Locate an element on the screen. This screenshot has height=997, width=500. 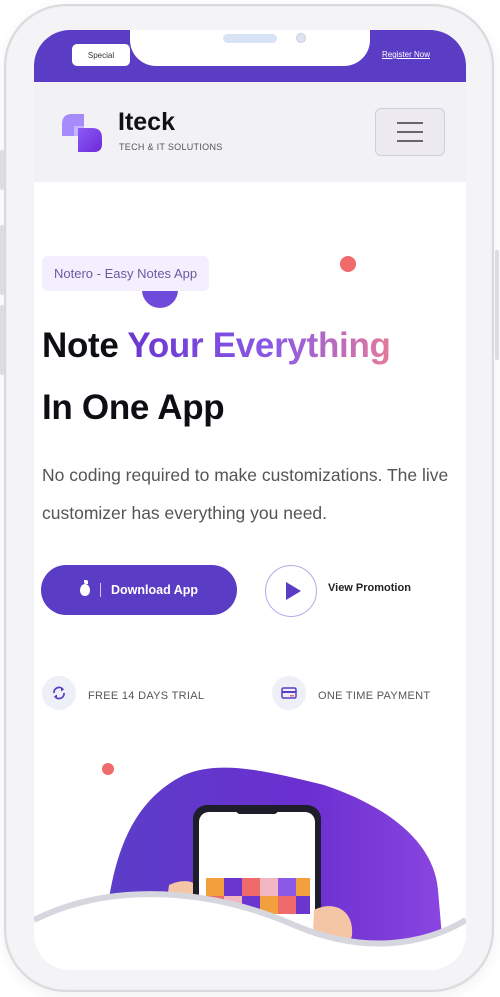
app-name-chip: Notero - Easy Notes App is located at coordinates (126, 273).